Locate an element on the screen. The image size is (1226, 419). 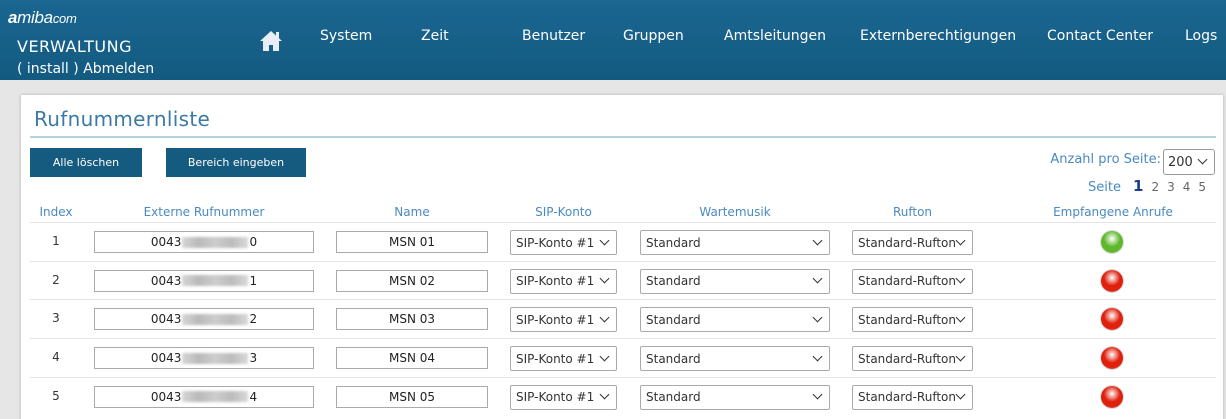
row-index: 4 is located at coordinates (56, 357).